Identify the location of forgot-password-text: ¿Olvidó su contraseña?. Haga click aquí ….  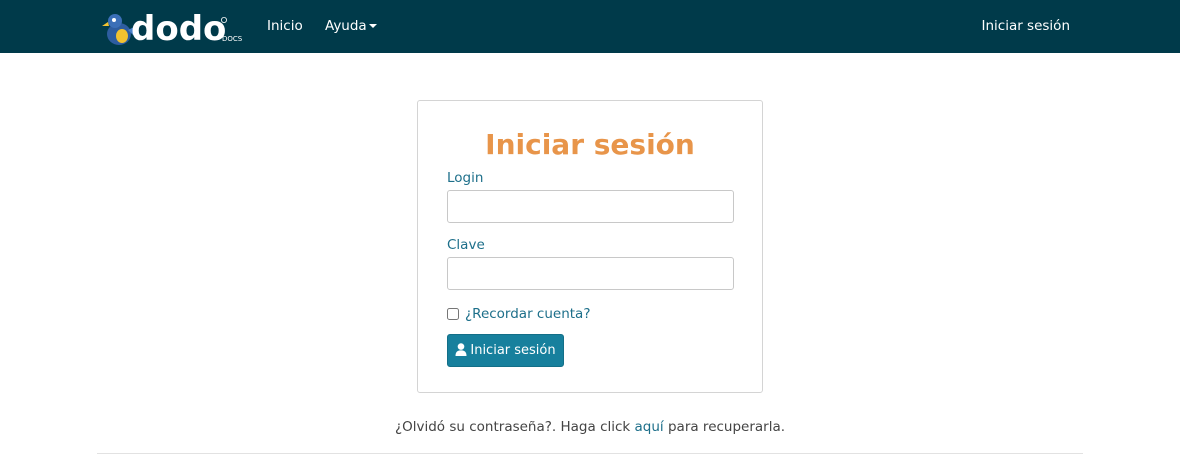
(590, 427).